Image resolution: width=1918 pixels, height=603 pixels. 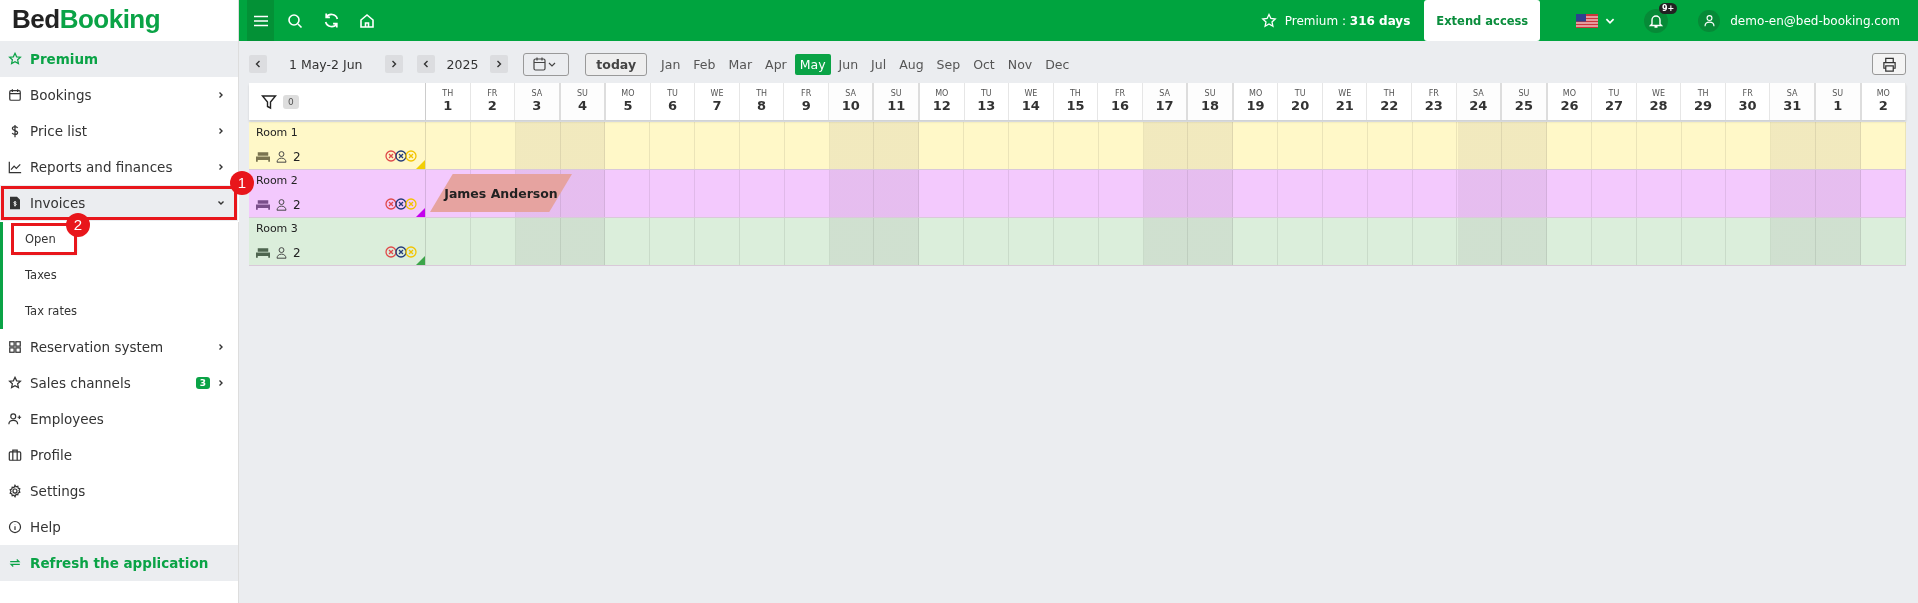 What do you see at coordinates (15, 203) in the screenshot?
I see `invoice-icon` at bounding box center [15, 203].